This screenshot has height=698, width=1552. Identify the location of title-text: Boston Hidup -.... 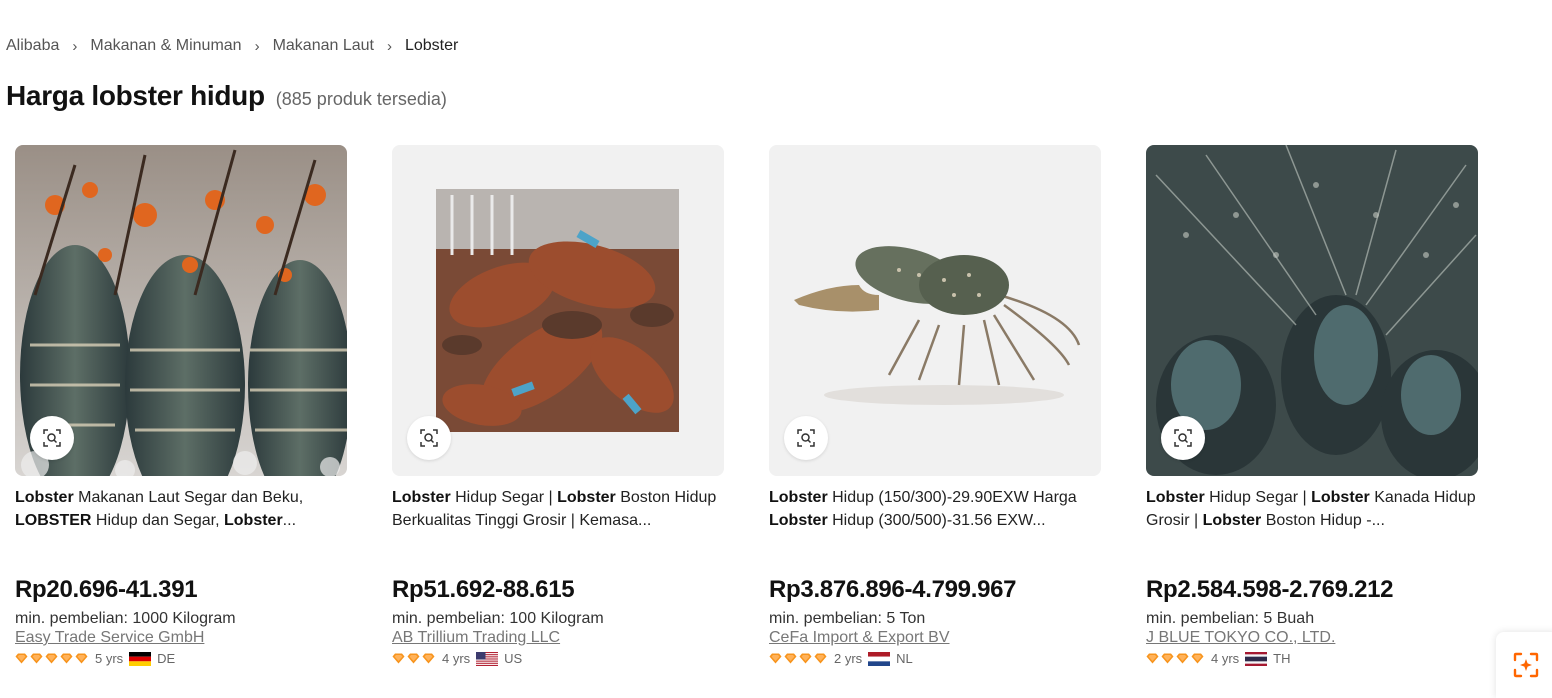
(1323, 520).